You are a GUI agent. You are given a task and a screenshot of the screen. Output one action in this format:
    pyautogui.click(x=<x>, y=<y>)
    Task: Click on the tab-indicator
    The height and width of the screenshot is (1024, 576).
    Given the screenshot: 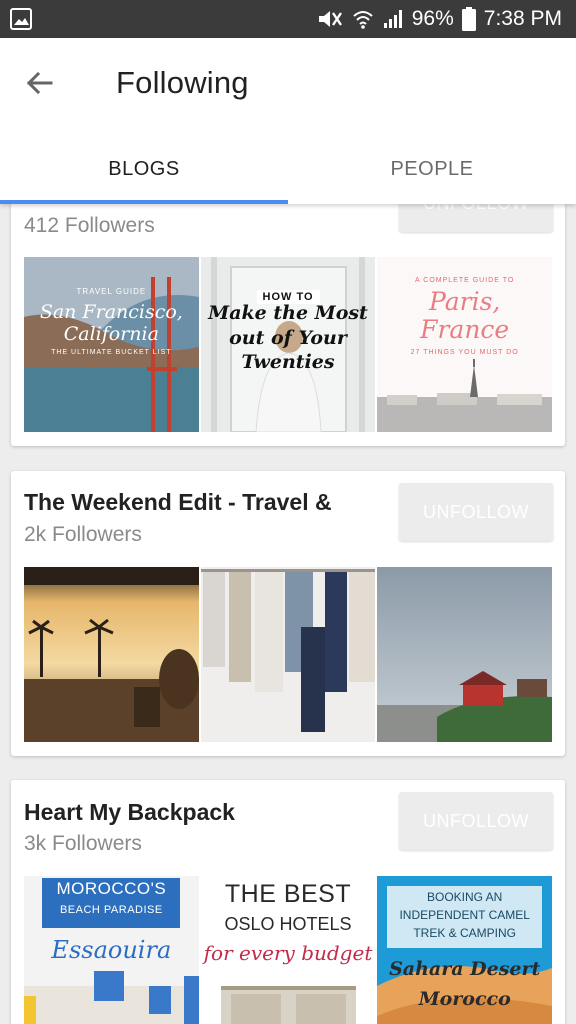 What is the action you would take?
    pyautogui.click(x=144, y=202)
    